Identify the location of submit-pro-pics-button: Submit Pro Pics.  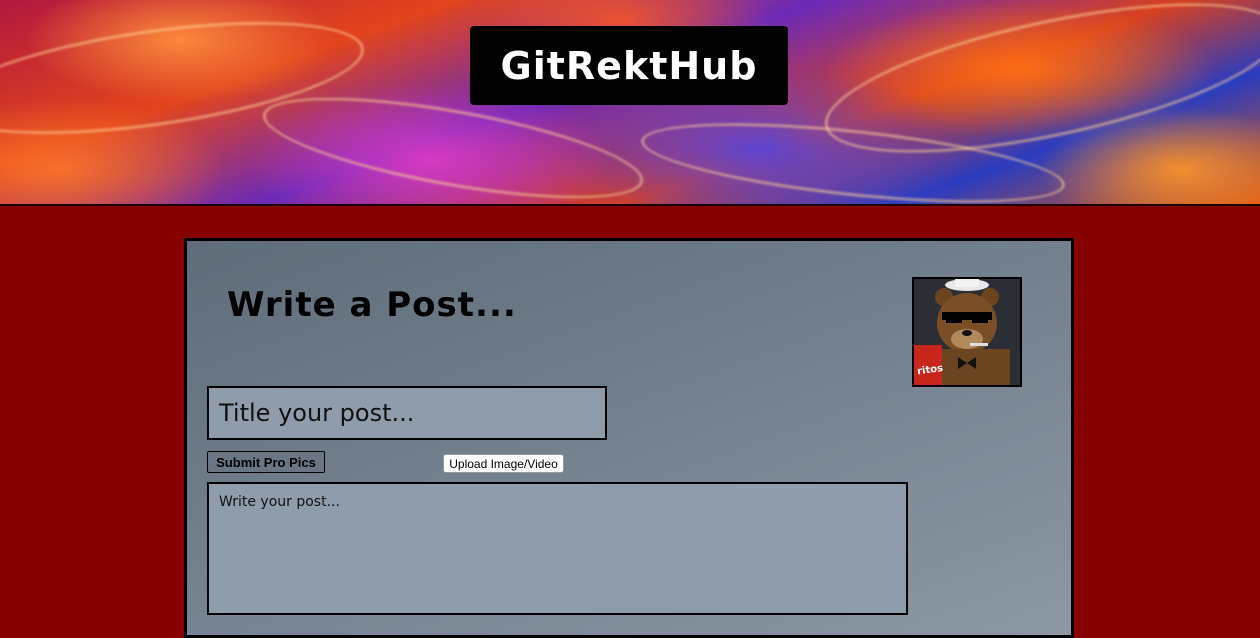
(266, 462).